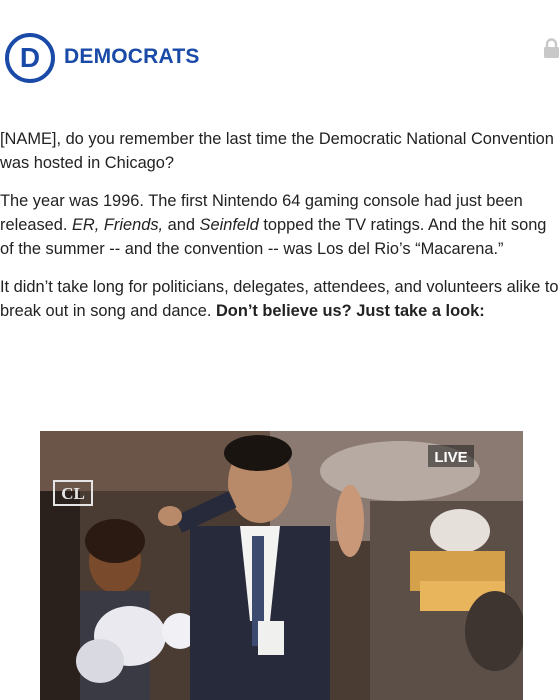 The width and height of the screenshot is (560, 700). Describe the element at coordinates (229, 225) in the screenshot. I see `seinfeld-italic: Seinfeld` at that location.